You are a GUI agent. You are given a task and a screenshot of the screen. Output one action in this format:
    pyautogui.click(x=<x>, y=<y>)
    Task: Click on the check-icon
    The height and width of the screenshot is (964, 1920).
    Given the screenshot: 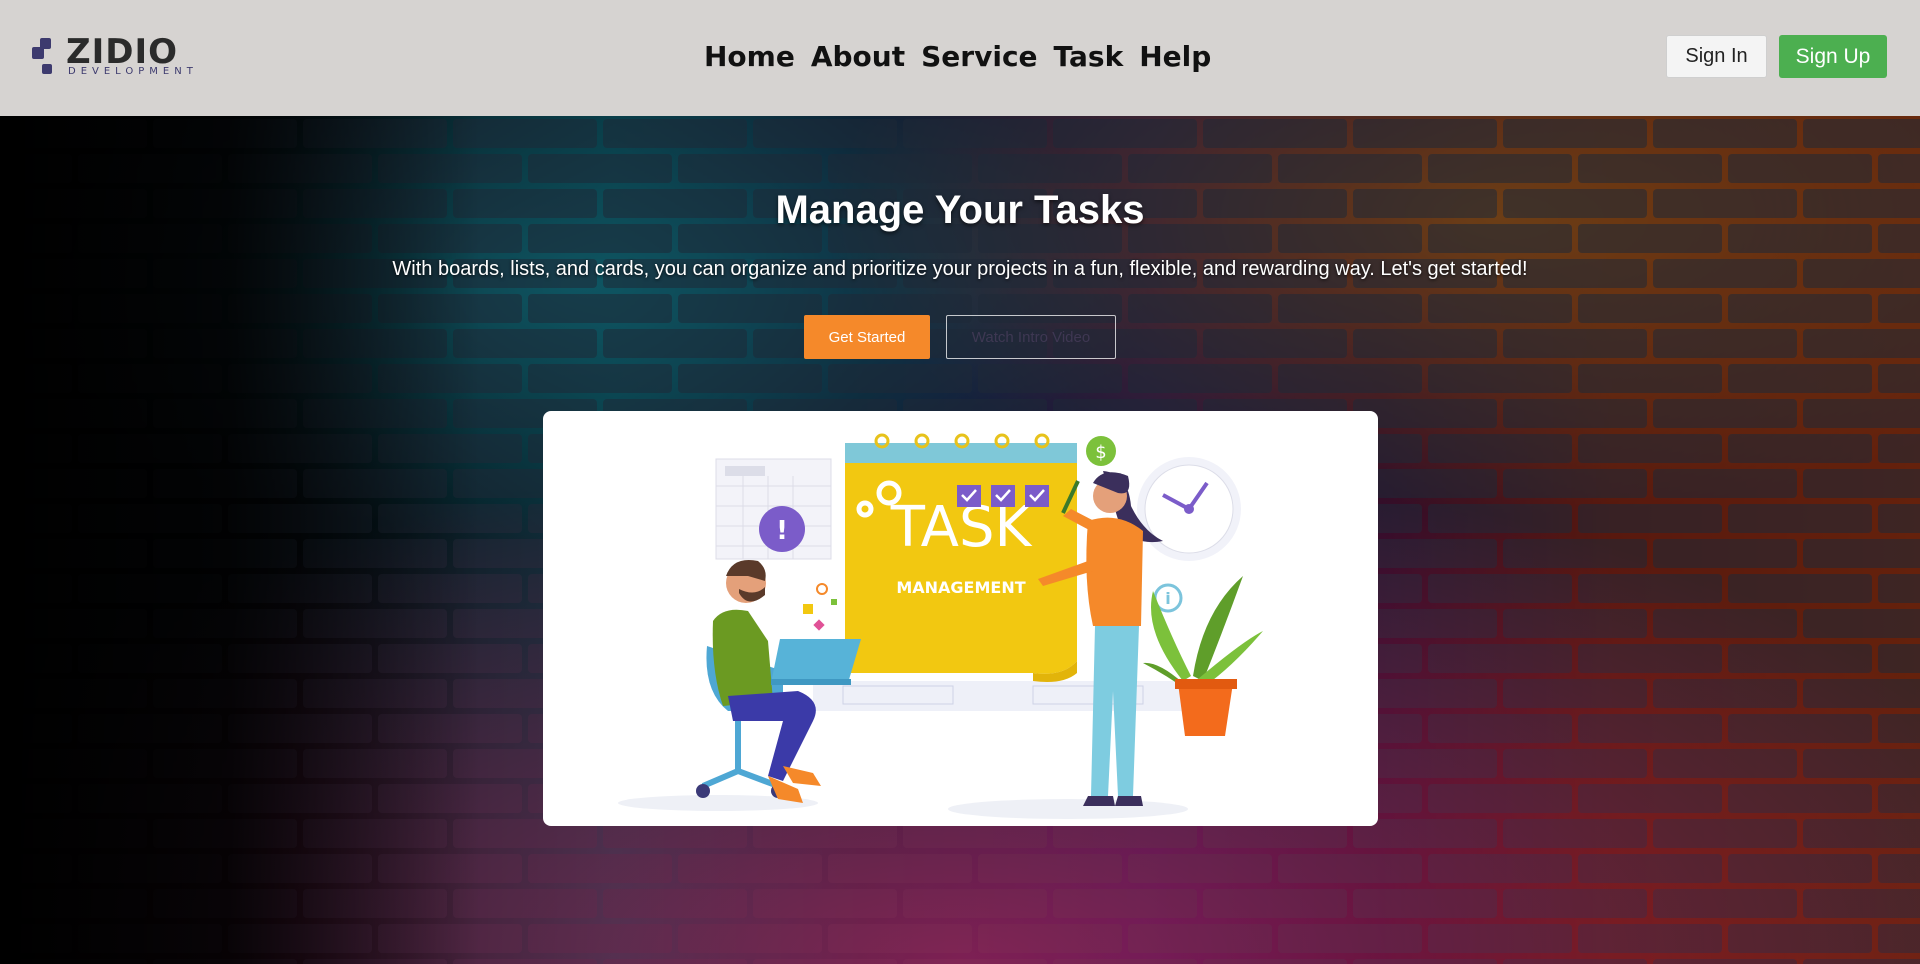 What is the action you would take?
    pyautogui.click(x=1003, y=496)
    